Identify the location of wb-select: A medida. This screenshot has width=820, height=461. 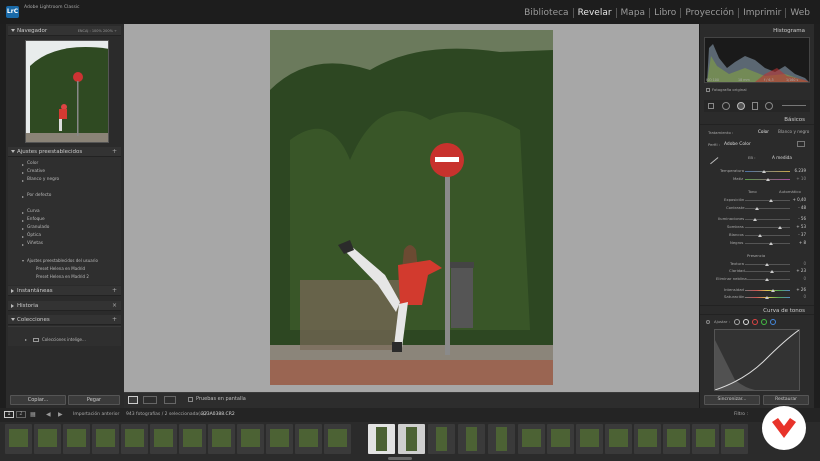
(782, 157).